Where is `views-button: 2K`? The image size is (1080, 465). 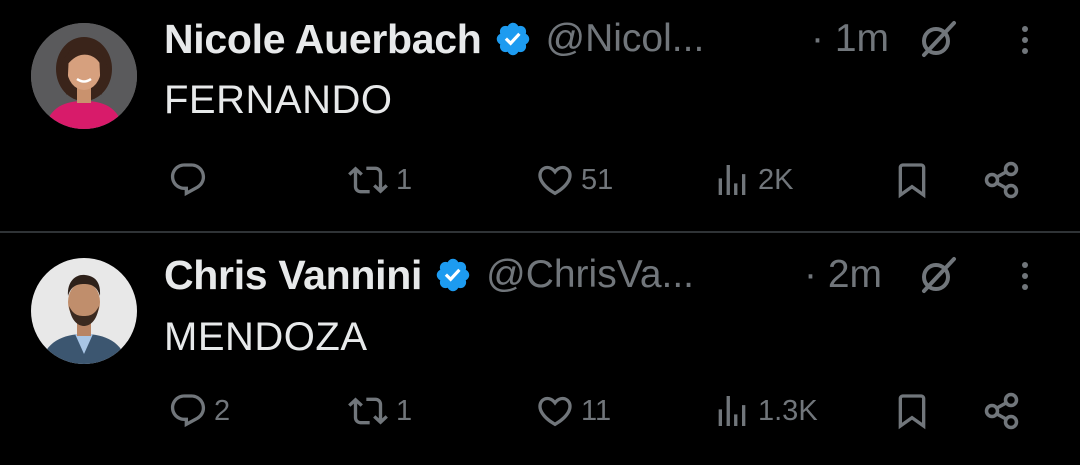
views-button: 2K is located at coordinates (752, 180).